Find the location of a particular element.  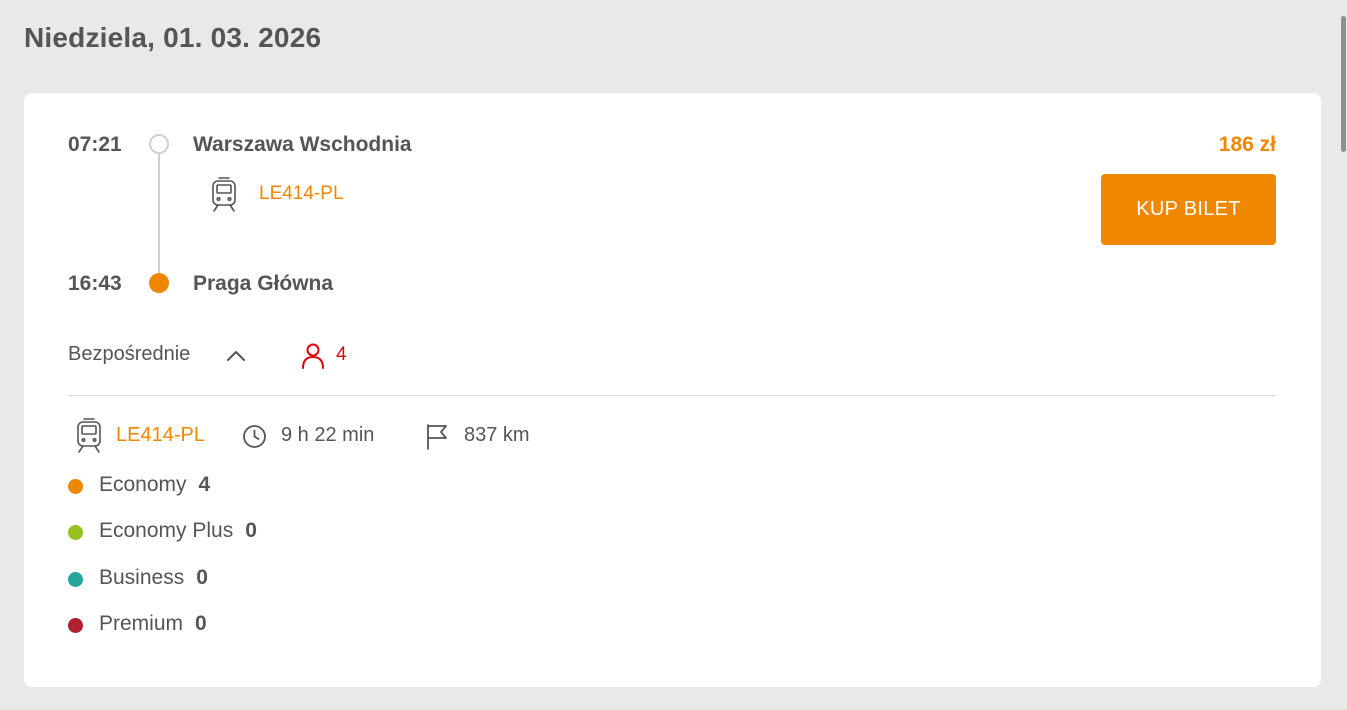

journey-distance: 837 km is located at coordinates (497, 435).